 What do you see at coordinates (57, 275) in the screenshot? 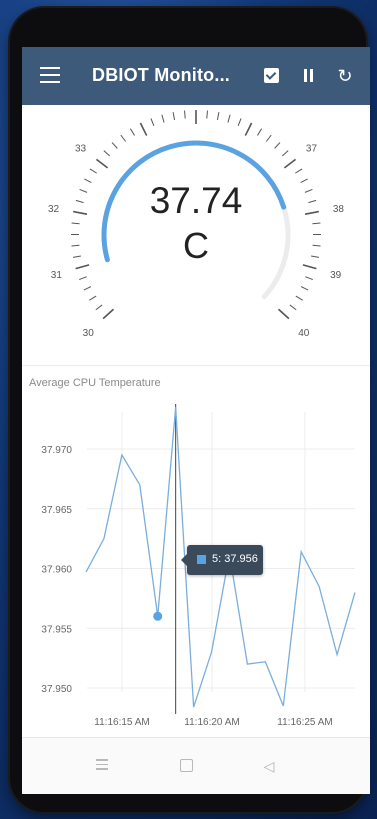
I see `gauge-tick-label: 31` at bounding box center [57, 275].